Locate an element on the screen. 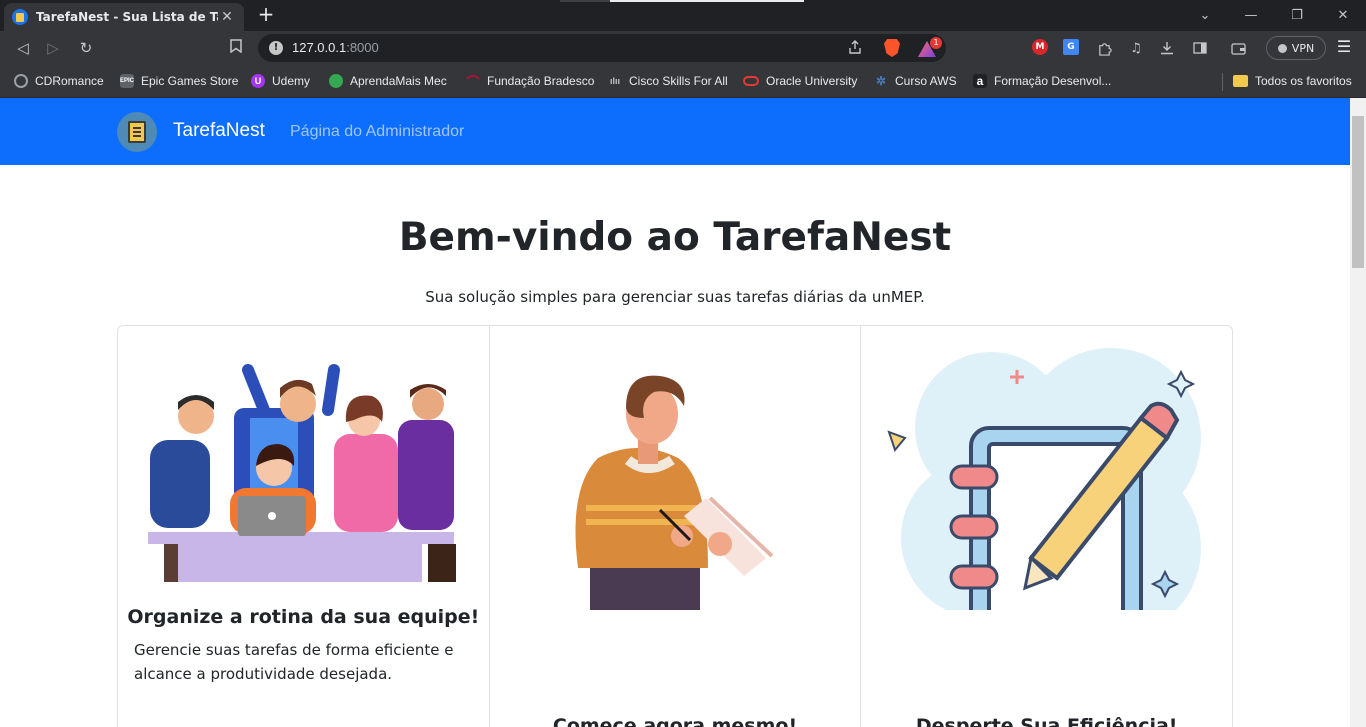 Image resolution: width=1366 pixels, height=727 pixels. url-host: 127.0.0.1 is located at coordinates (319, 47).